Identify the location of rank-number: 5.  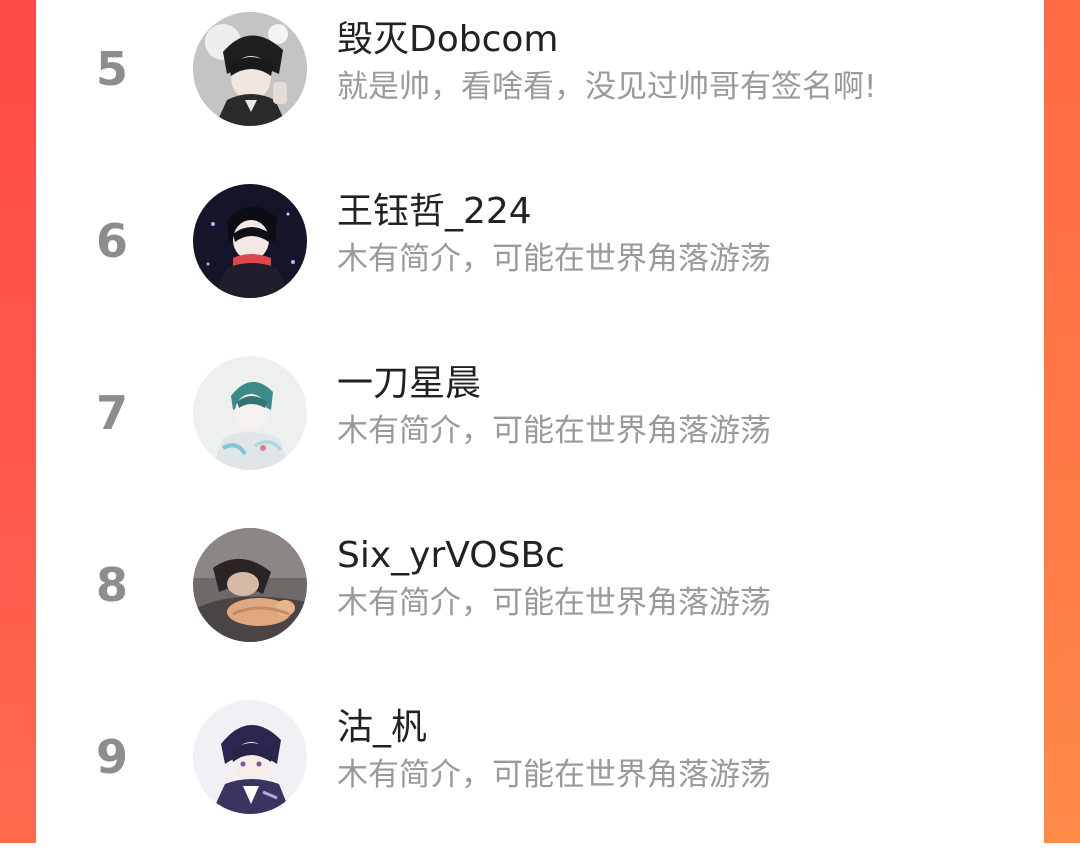
(111, 69).